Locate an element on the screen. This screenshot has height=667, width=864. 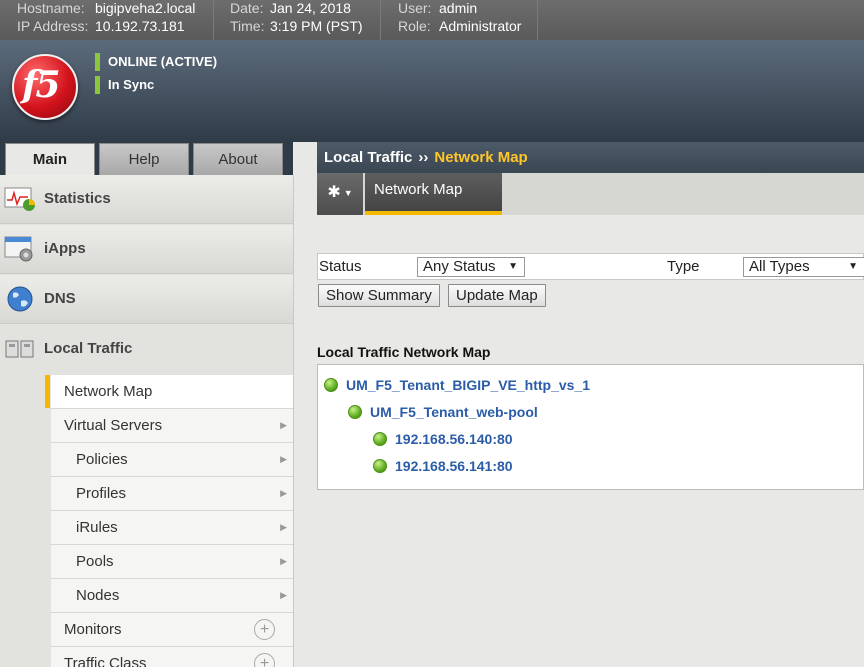
sidebar-section-label: iApps is located at coordinates (65, 248).